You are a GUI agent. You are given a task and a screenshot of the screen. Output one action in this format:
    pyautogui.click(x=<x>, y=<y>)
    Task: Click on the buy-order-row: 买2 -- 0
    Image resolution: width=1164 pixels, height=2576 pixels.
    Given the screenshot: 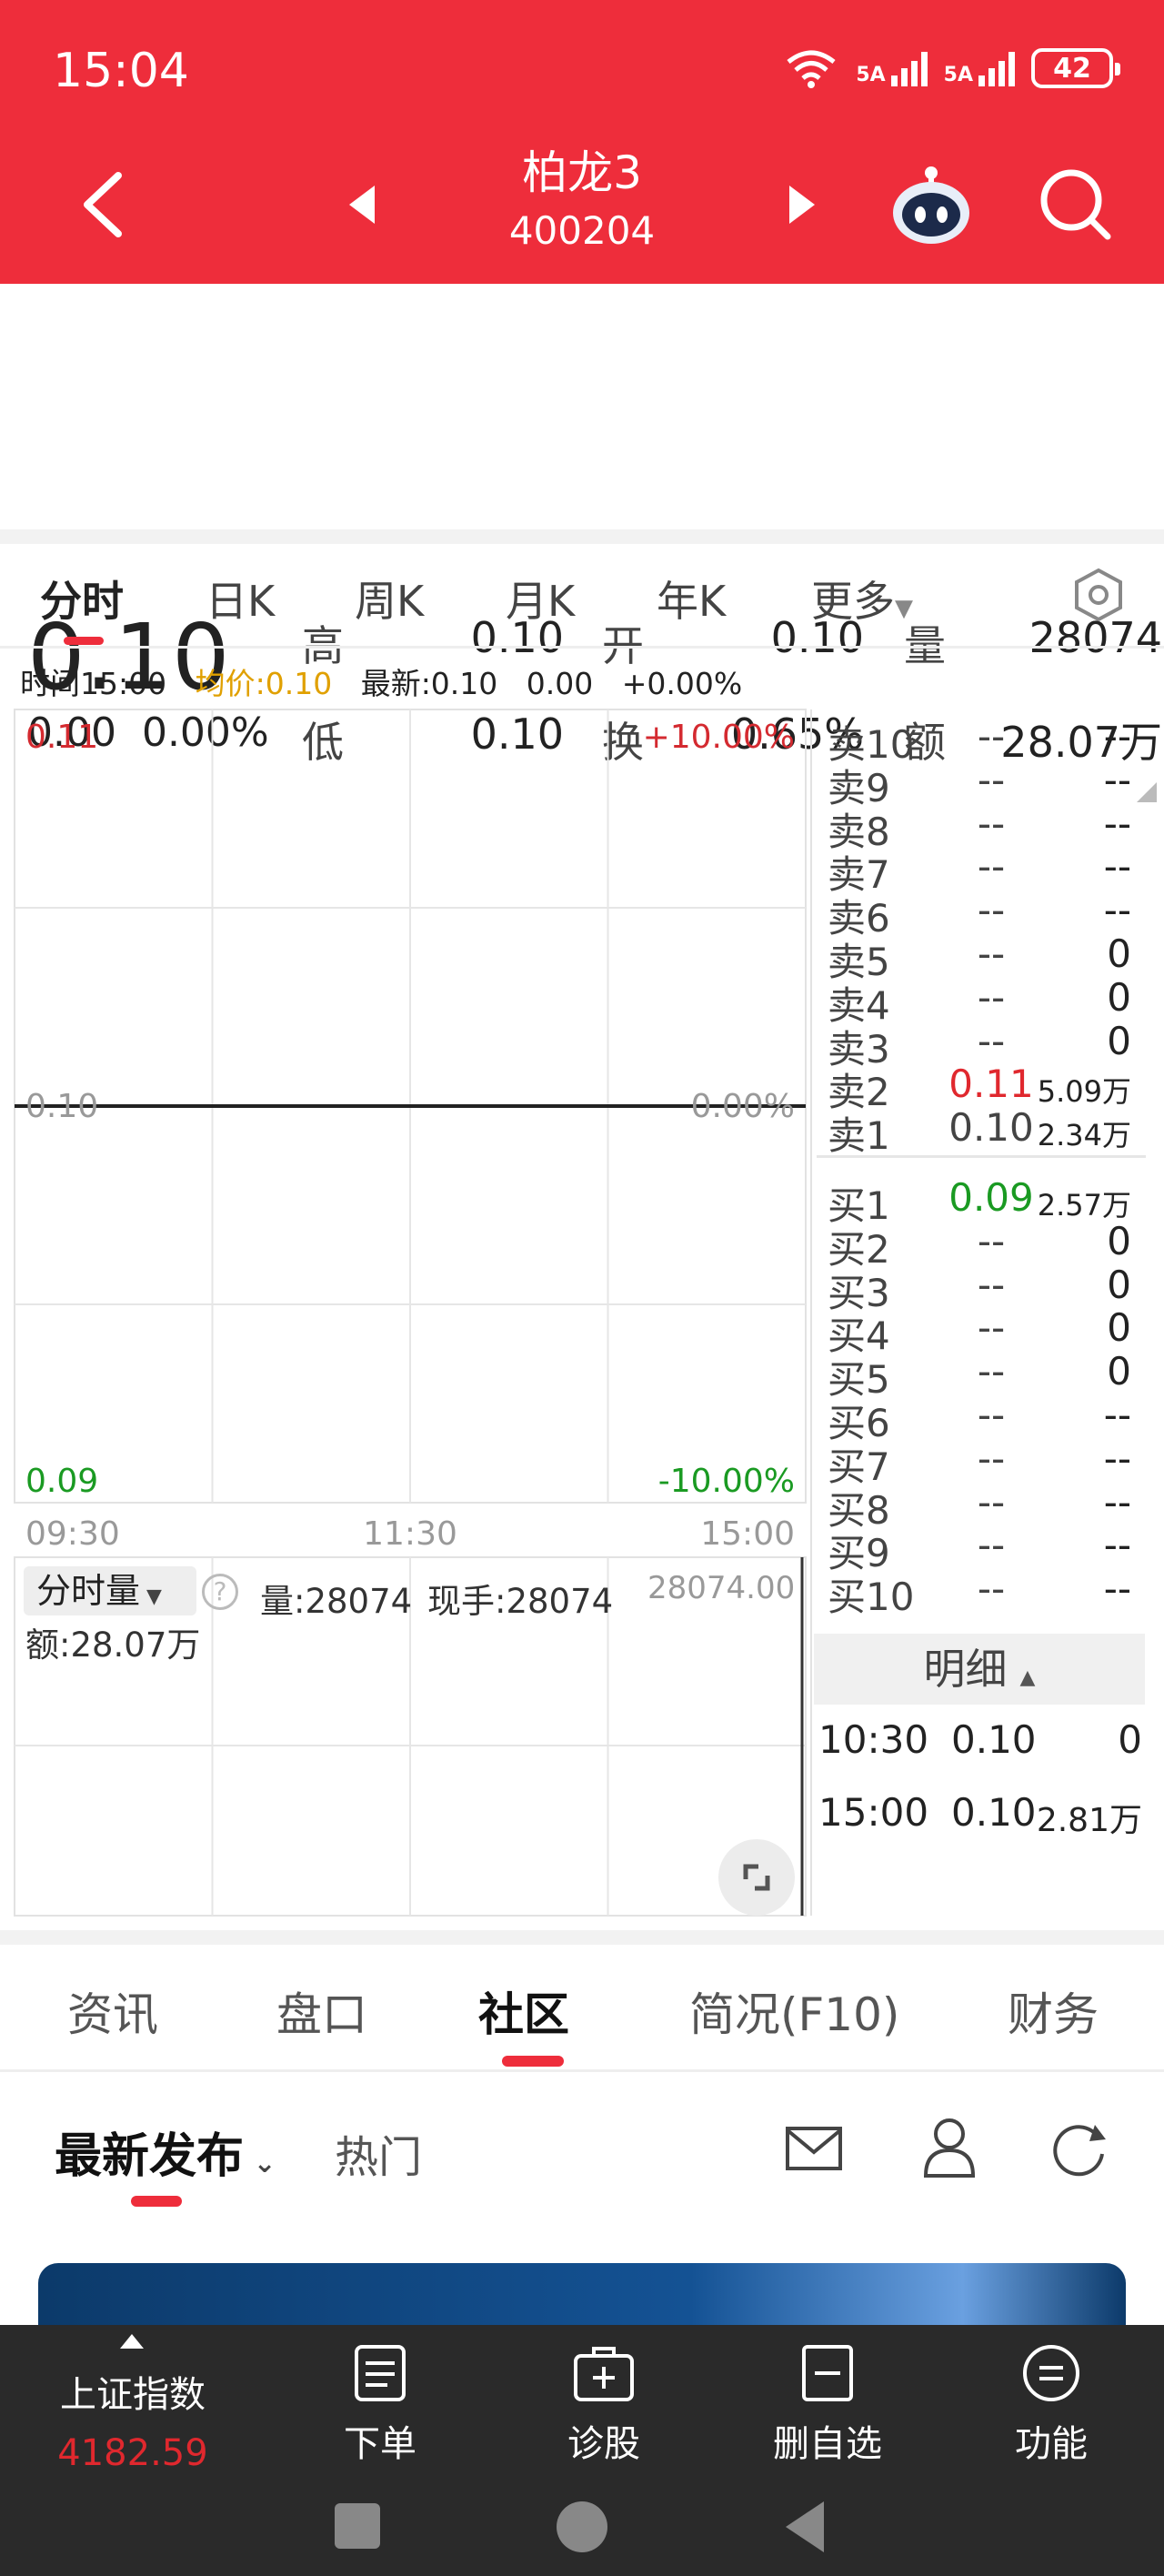 What is the action you would take?
    pyautogui.click(x=983, y=1245)
    